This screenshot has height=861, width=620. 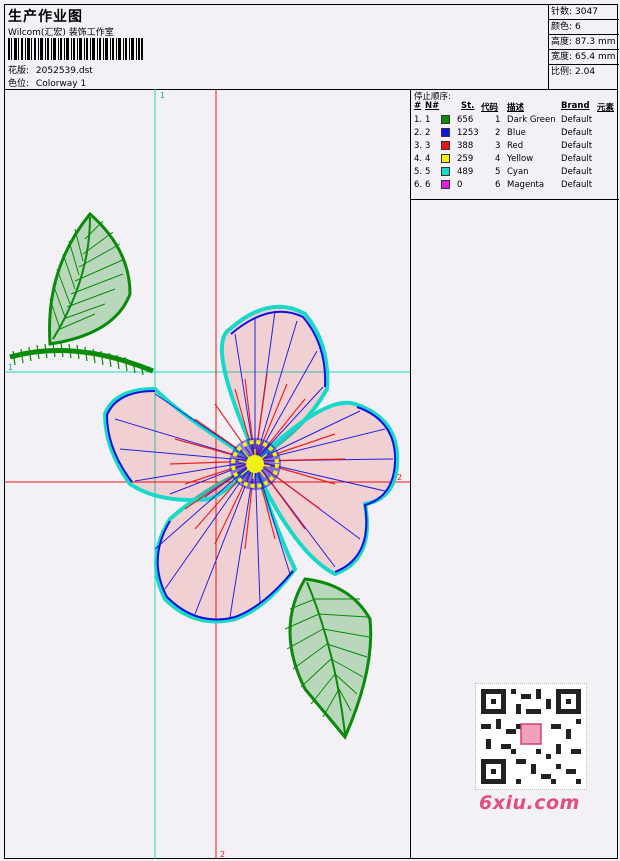 I want to click on guide-label-cyan-v: 1, so click(x=162, y=95).